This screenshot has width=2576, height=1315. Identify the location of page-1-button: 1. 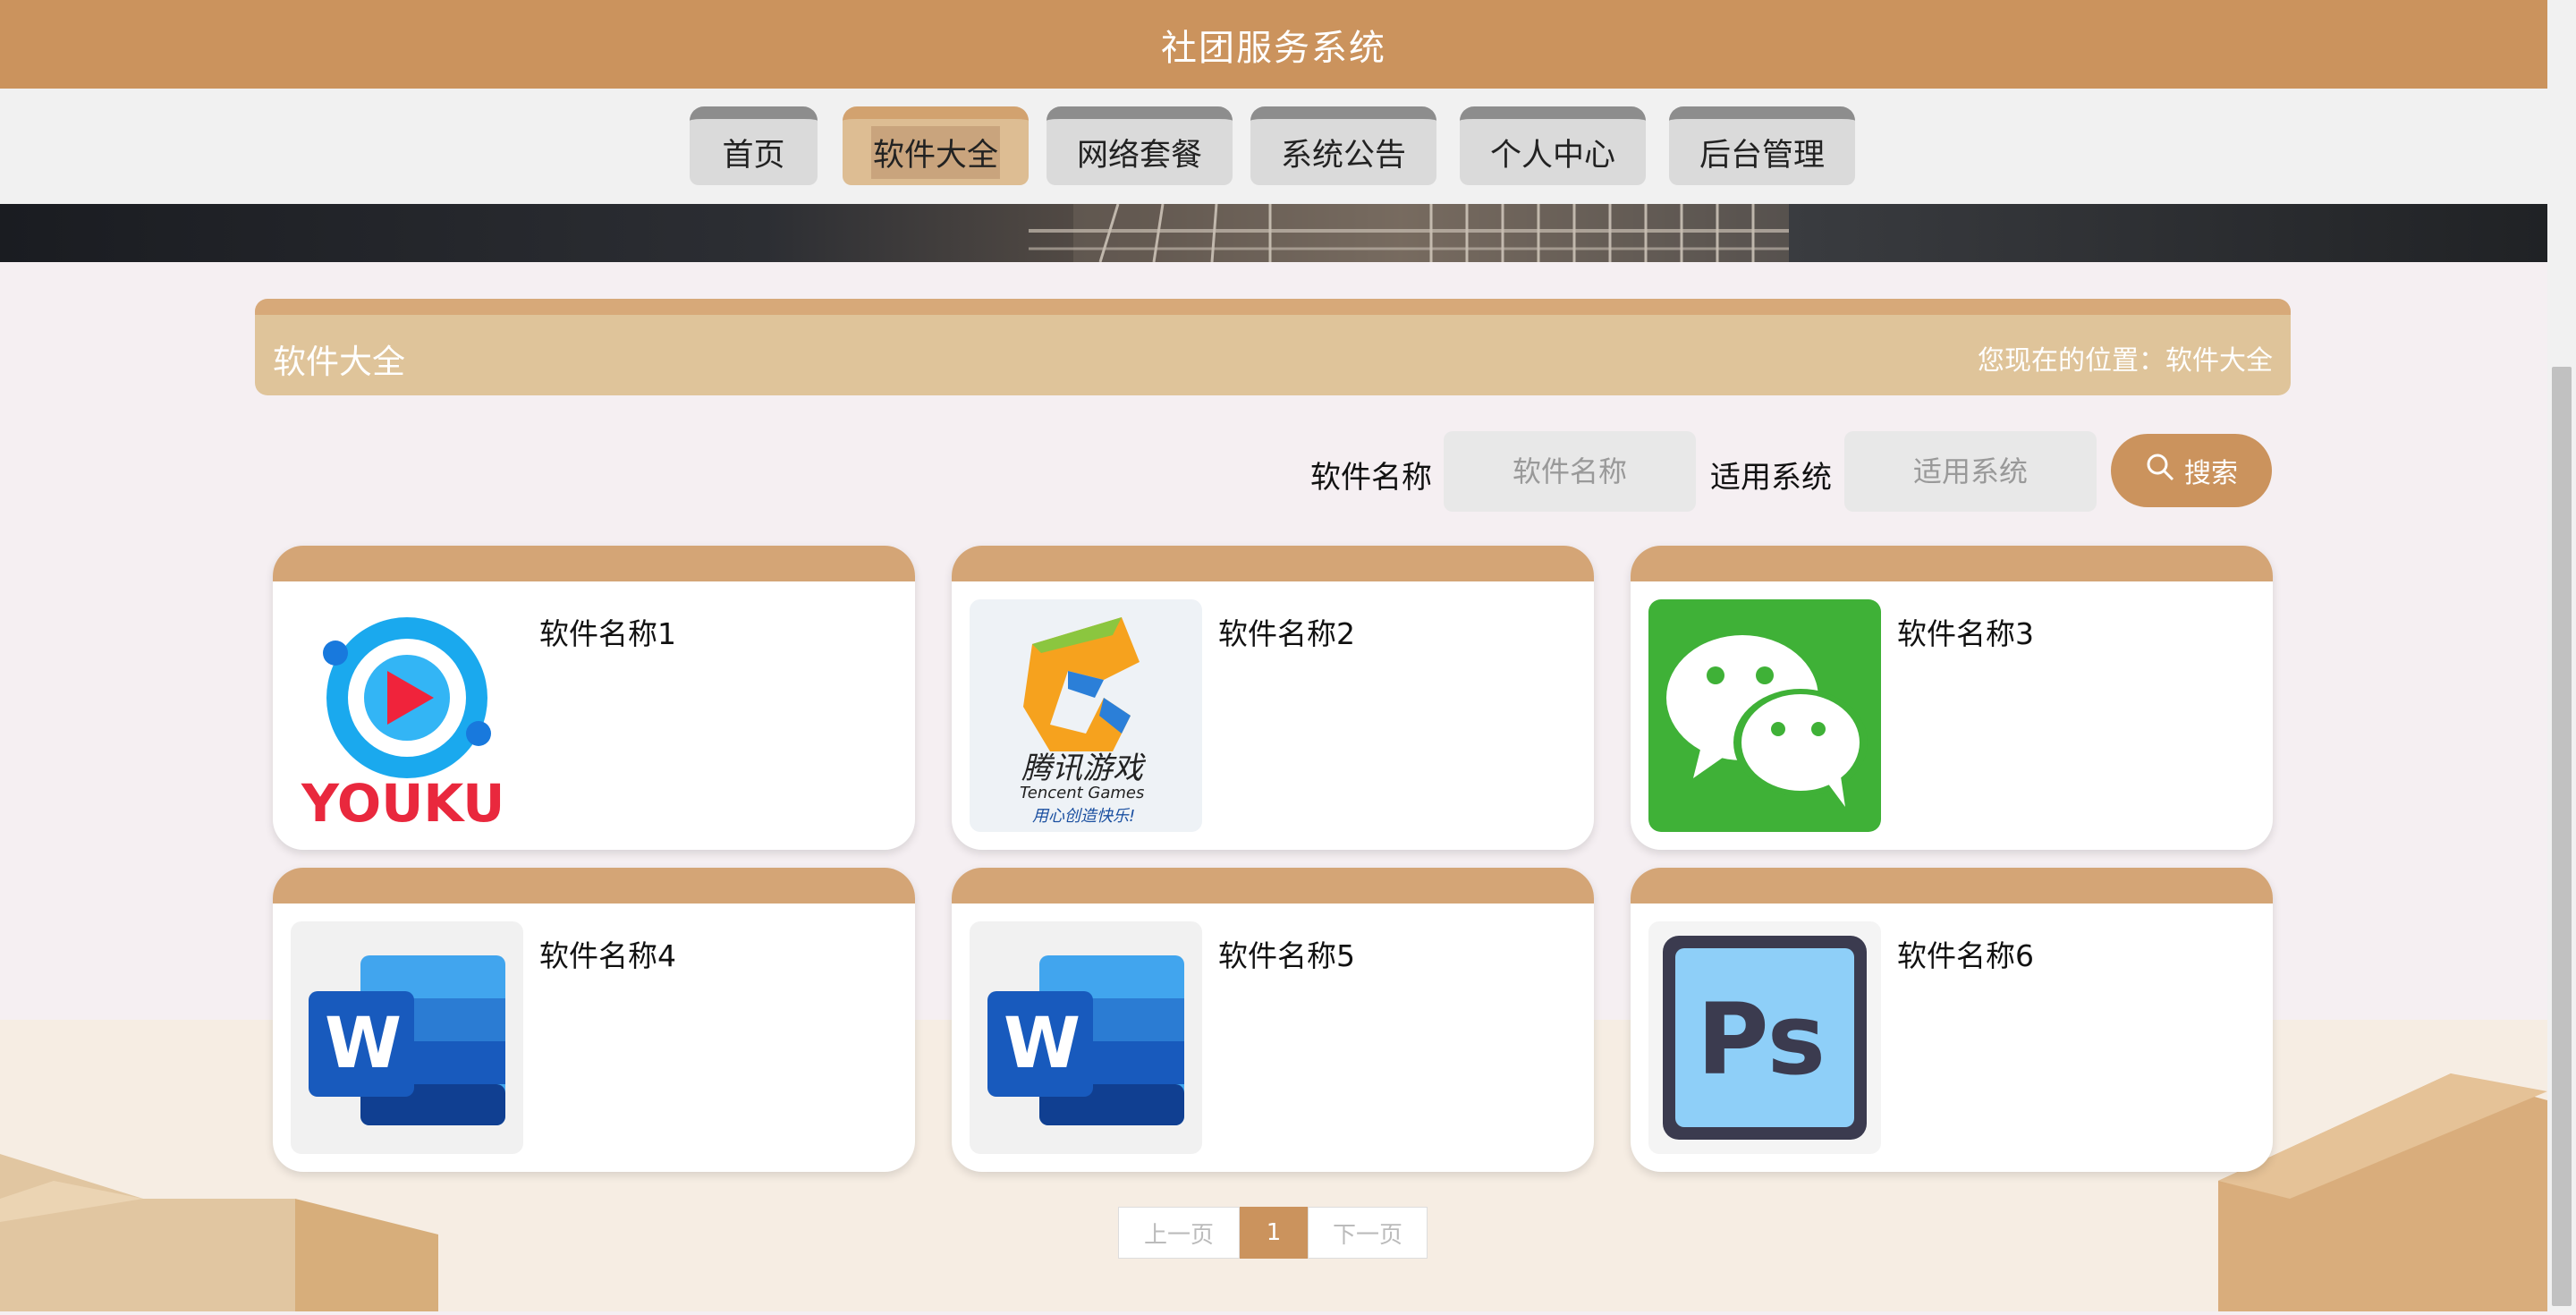
(1274, 1233).